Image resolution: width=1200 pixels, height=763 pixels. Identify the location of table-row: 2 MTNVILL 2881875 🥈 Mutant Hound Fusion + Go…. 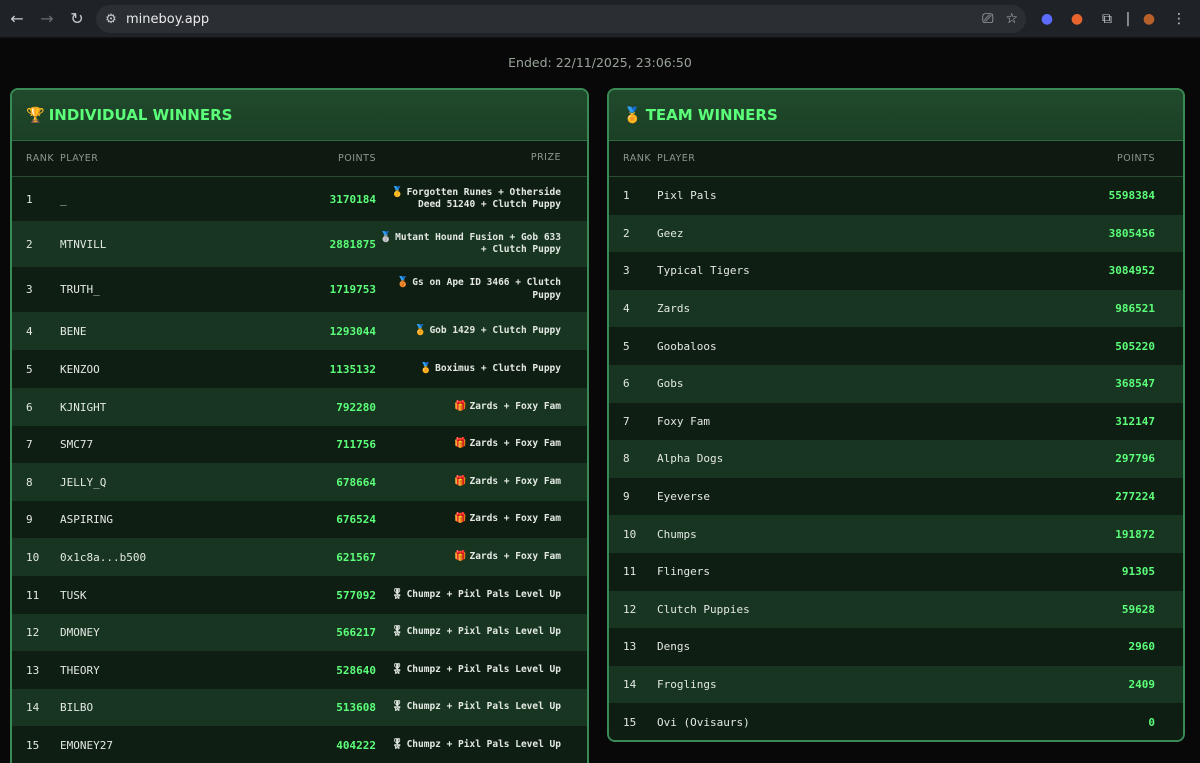
(299, 244).